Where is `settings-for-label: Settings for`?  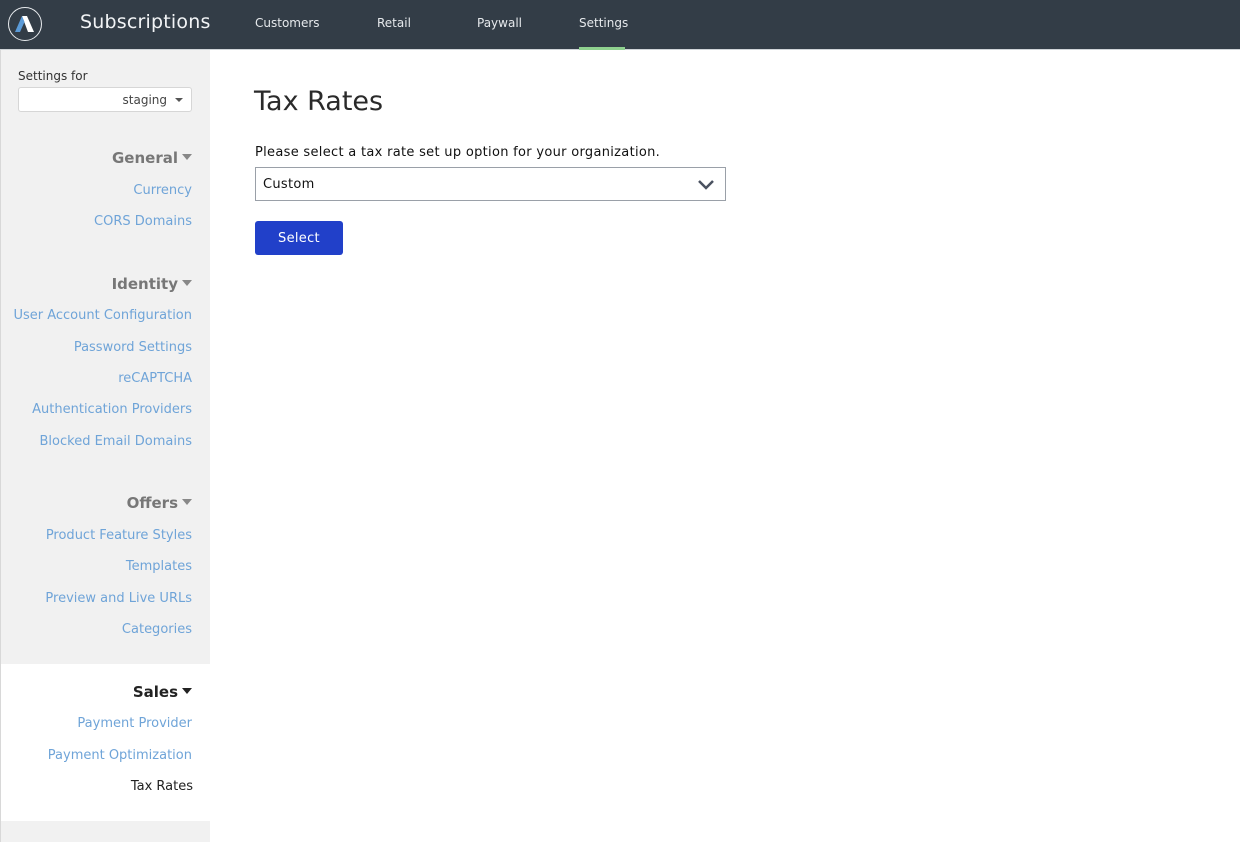
settings-for-label: Settings for is located at coordinates (53, 76).